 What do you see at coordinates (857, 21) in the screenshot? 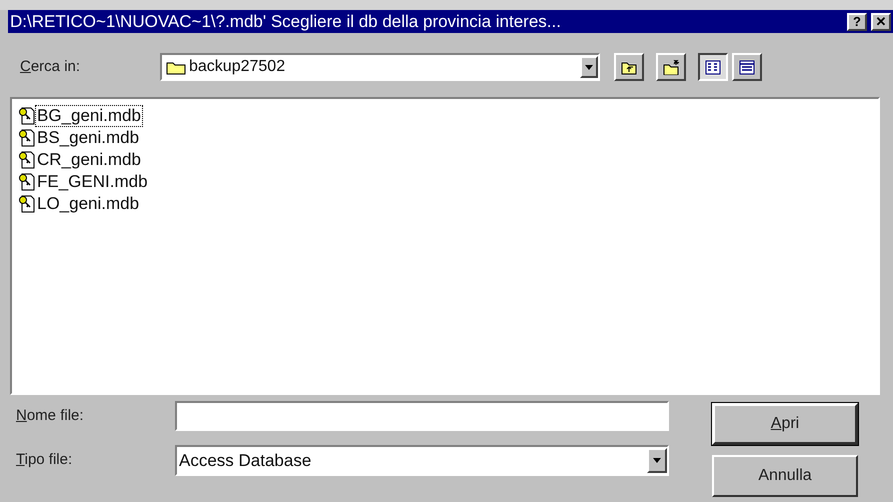
I see `help-button: ?` at bounding box center [857, 21].